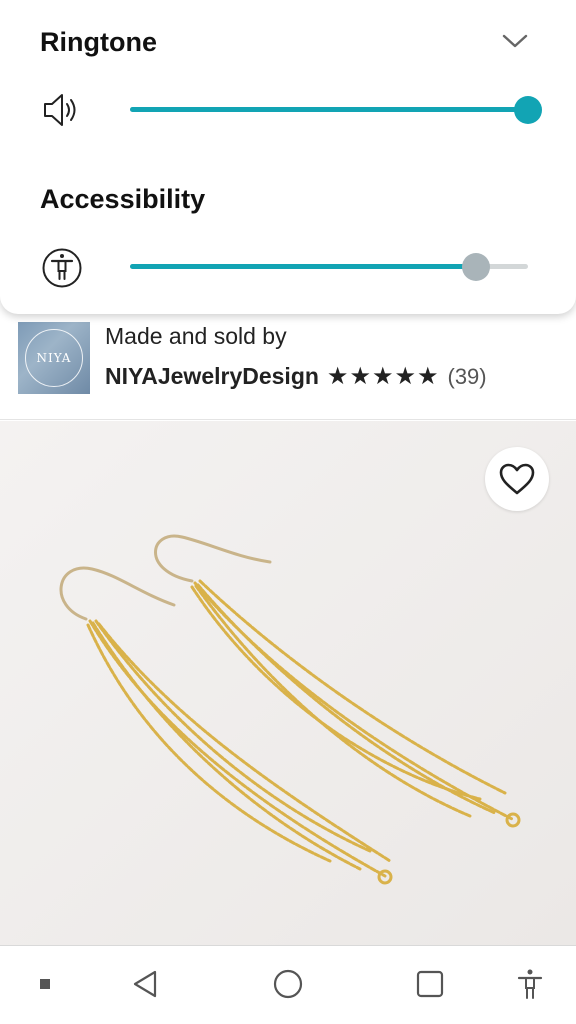  What do you see at coordinates (212, 376) in the screenshot?
I see `shop-name-link: NIYAJewelryDesign` at bounding box center [212, 376].